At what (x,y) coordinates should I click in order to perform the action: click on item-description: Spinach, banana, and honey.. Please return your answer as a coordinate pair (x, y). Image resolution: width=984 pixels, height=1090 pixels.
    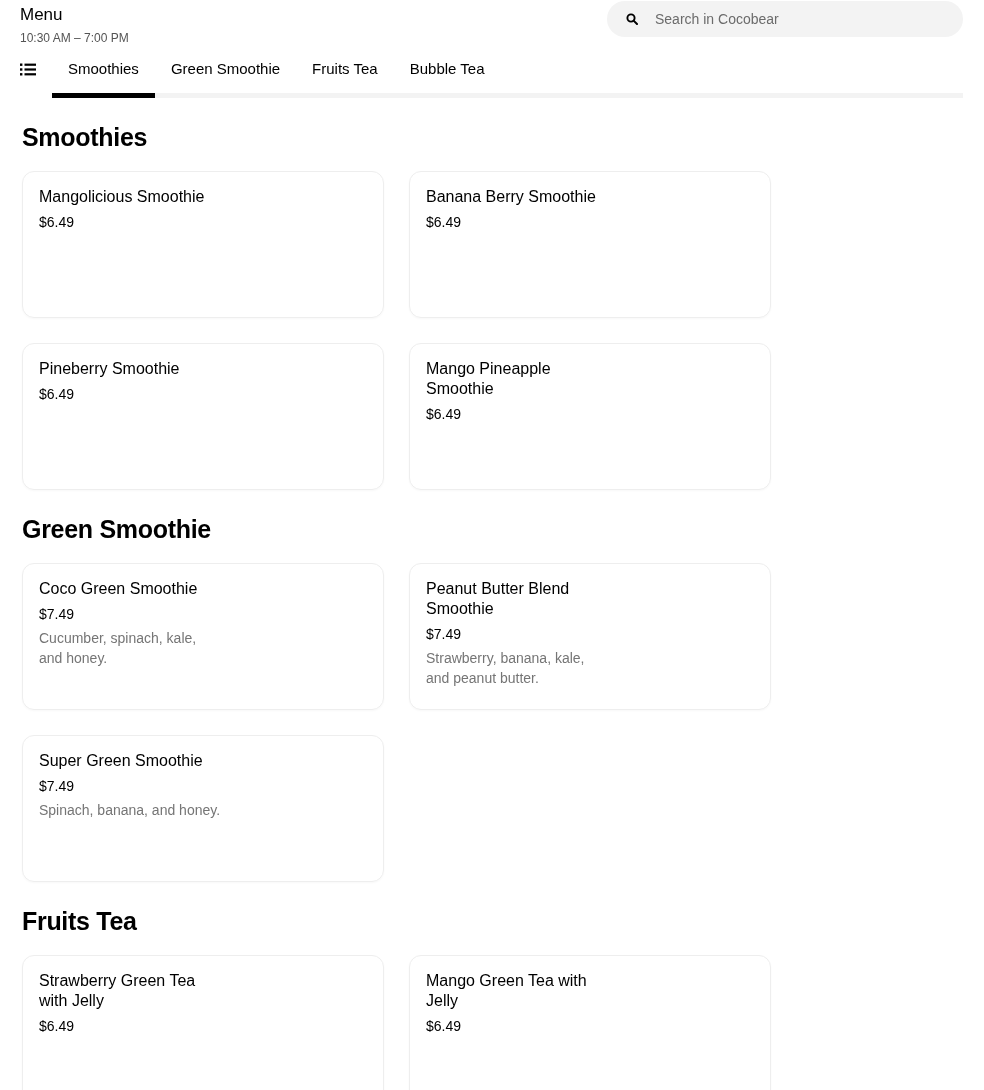
    Looking at the image, I should click on (130, 810).